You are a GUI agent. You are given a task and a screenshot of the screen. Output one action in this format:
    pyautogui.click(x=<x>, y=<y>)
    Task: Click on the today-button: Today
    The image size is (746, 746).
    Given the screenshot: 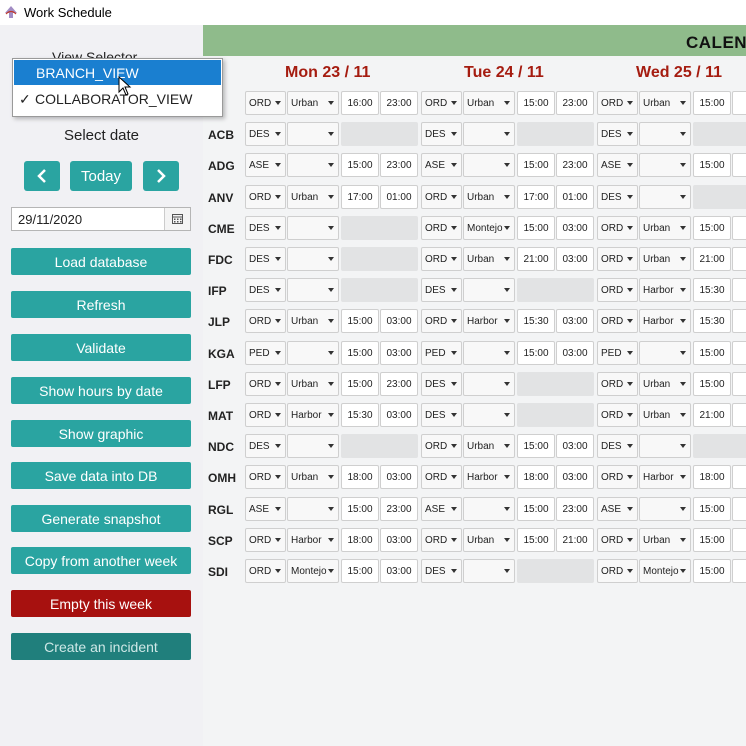 What is the action you would take?
    pyautogui.click(x=101, y=176)
    